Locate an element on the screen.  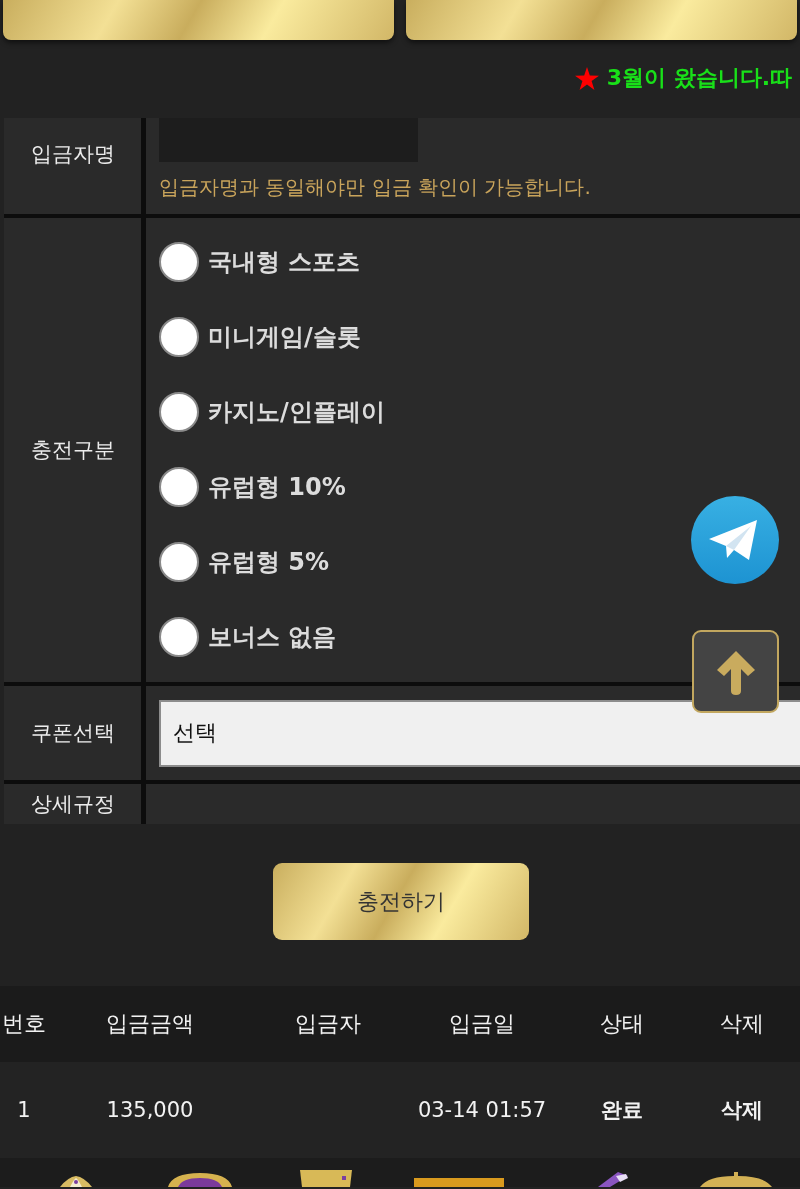
status-text: 완료 is located at coordinates (622, 1110).